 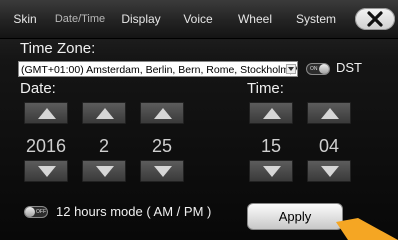 I want to click on tab-wheel: Wheel, so click(x=255, y=19).